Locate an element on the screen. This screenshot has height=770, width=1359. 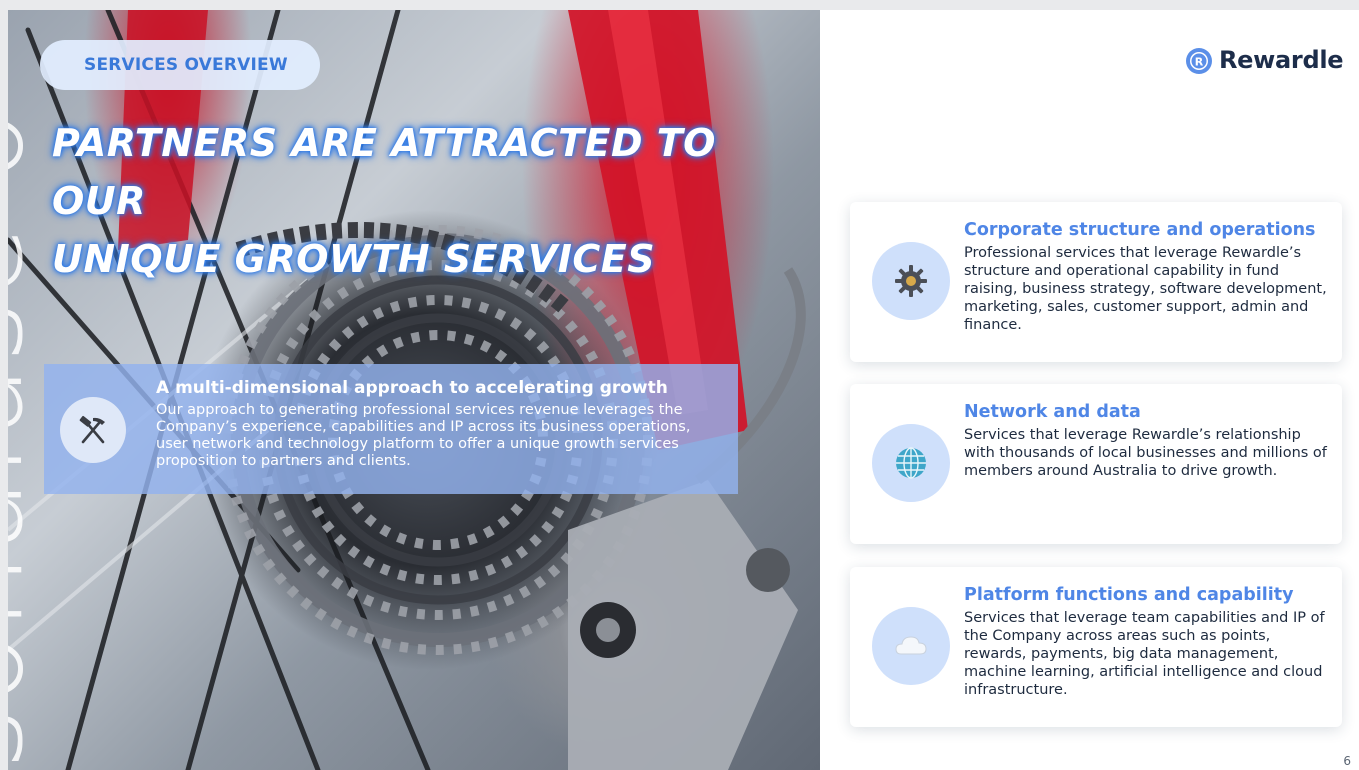
rewardle-logo: R Rewardle is located at coordinates (1264, 61).